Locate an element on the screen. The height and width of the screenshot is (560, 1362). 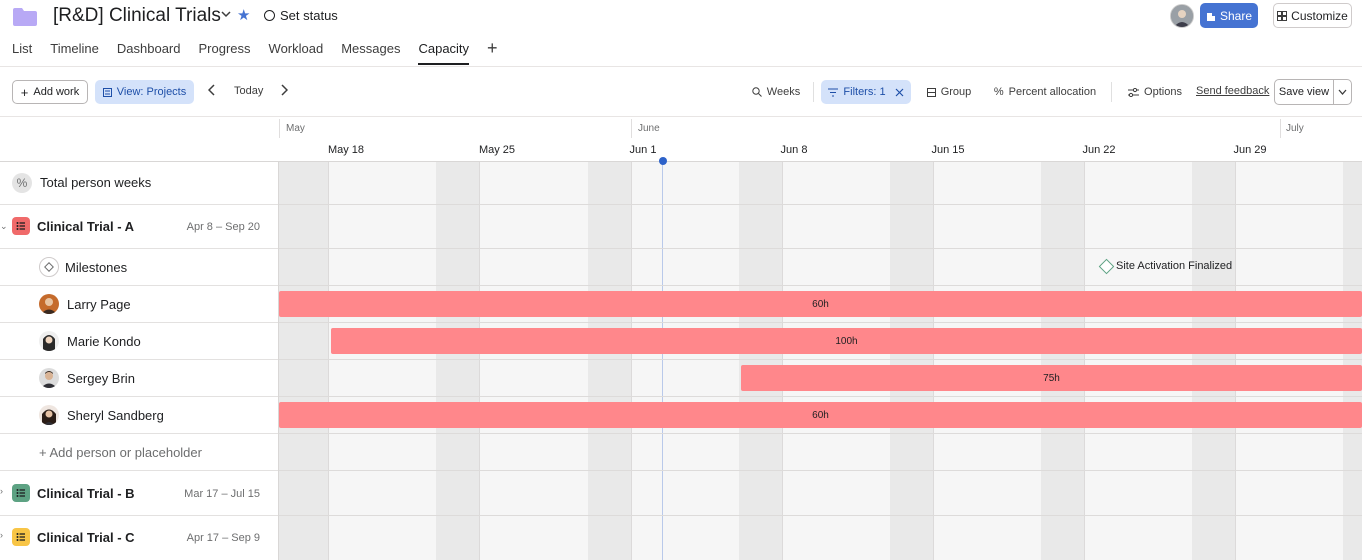
group-label: Group is located at coordinates (956, 92).